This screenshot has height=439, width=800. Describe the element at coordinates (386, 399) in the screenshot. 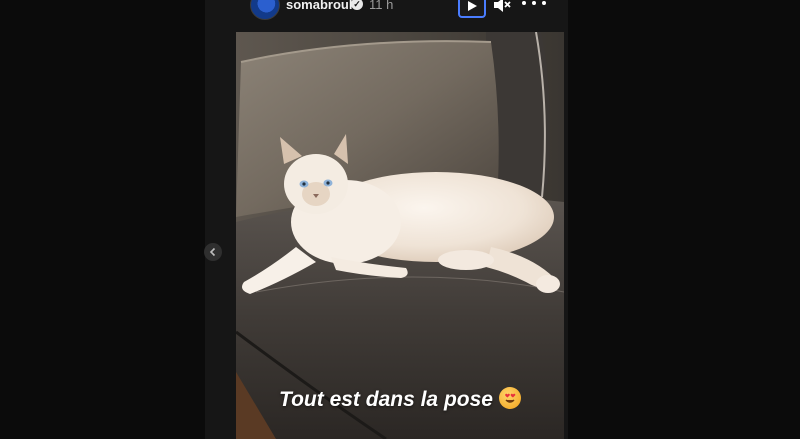

I see `caption-text: Tout est dans la pose` at that location.